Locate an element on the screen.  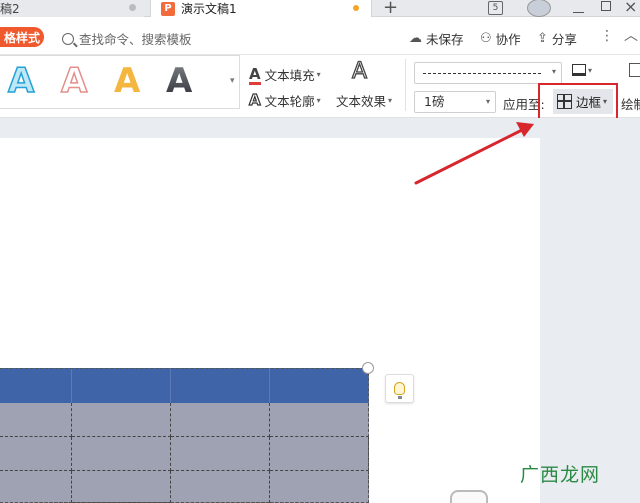
table-header-row is located at coordinates (184, 385).